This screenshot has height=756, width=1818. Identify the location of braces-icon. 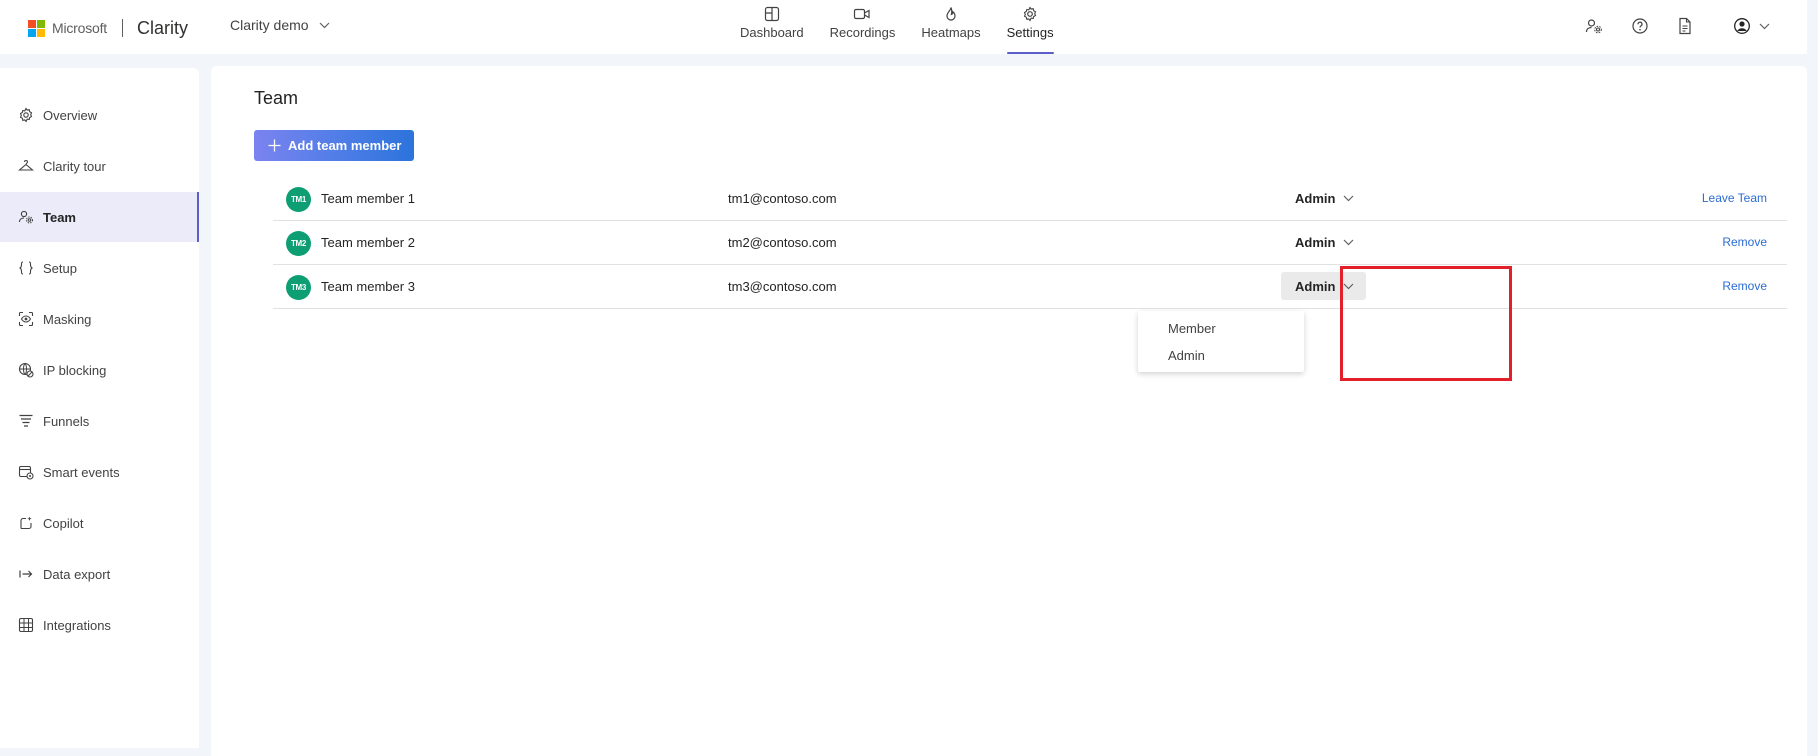
(26, 268).